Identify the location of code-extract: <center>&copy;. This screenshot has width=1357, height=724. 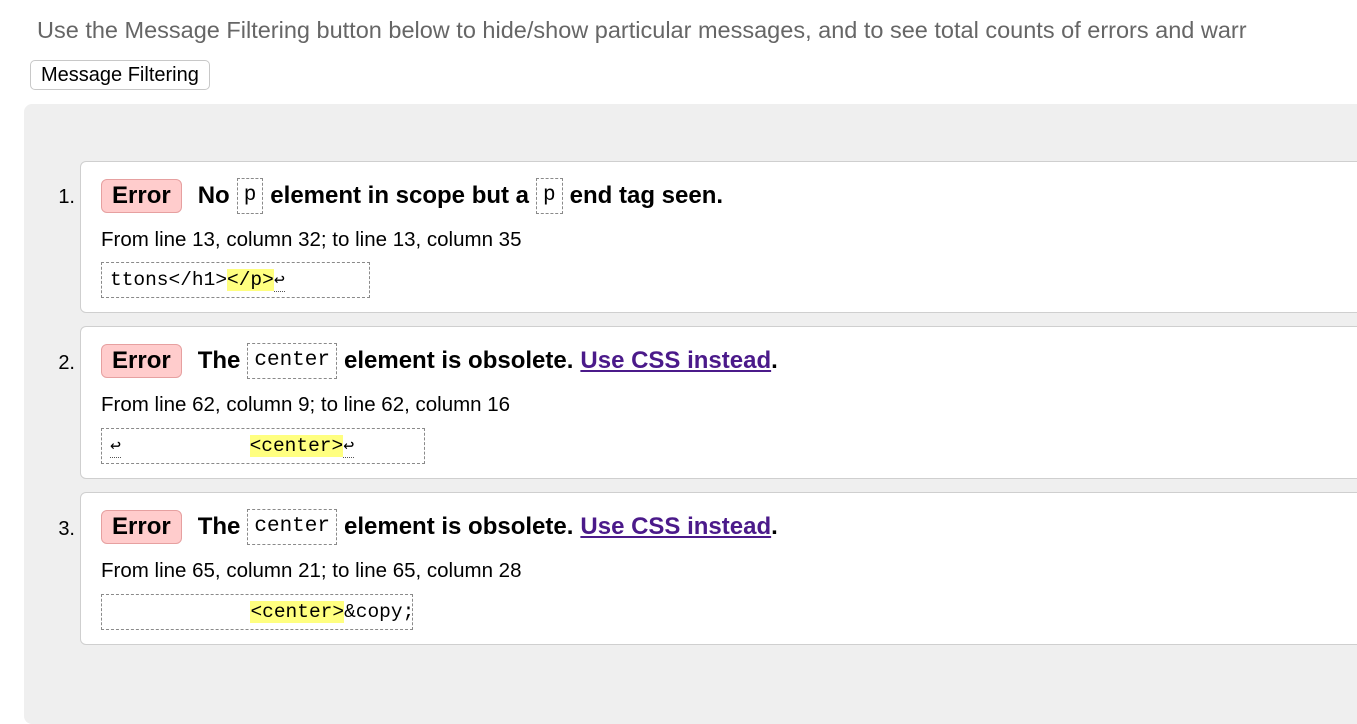
(258, 612).